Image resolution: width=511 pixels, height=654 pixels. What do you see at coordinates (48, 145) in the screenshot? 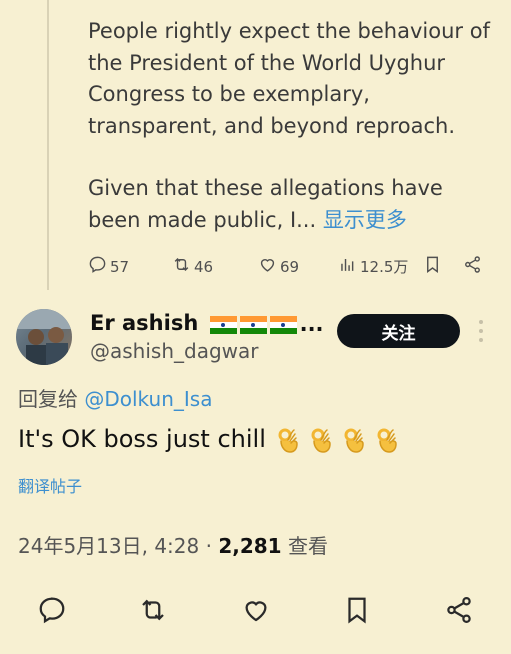
I see `thread-line` at bounding box center [48, 145].